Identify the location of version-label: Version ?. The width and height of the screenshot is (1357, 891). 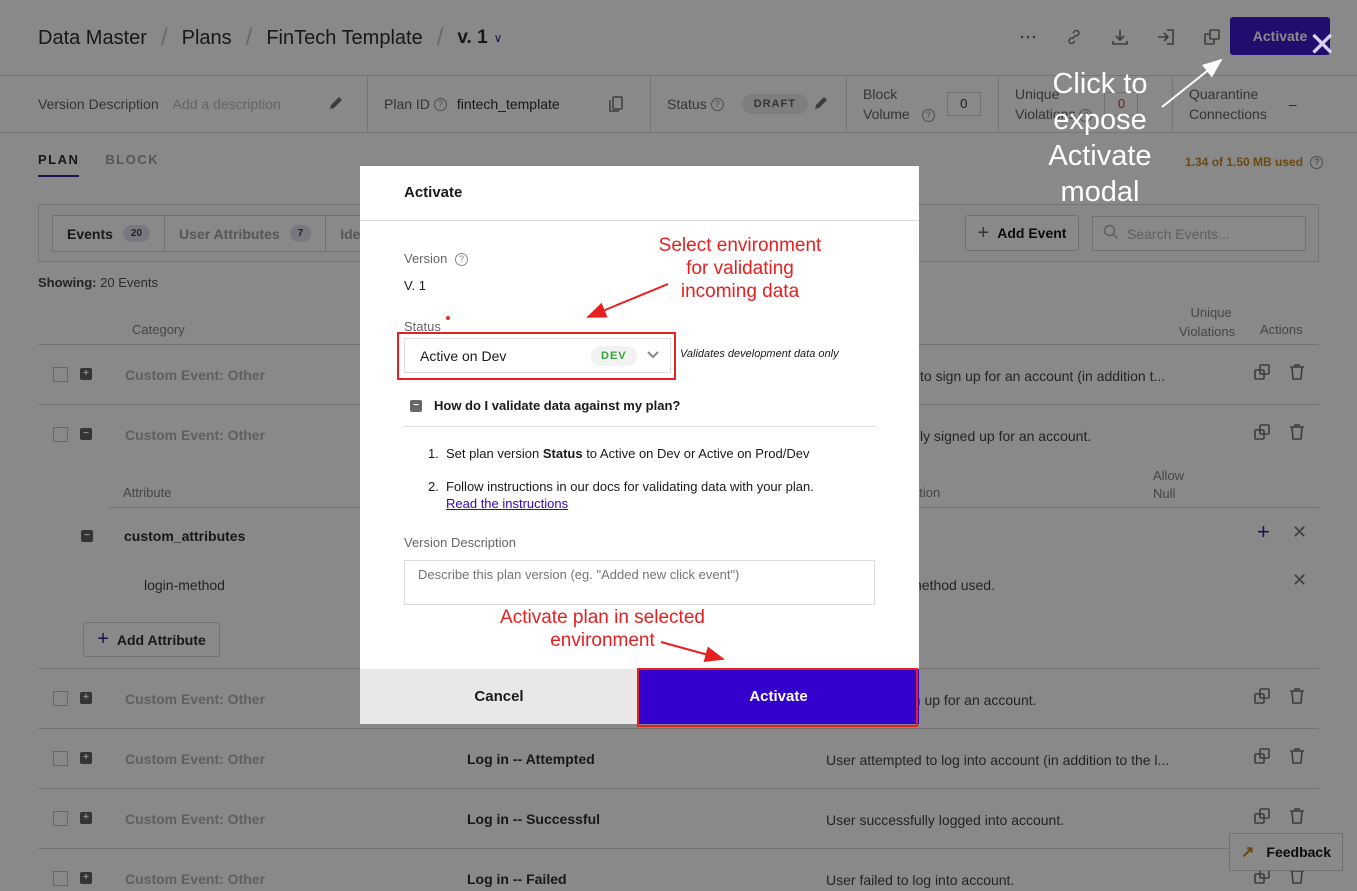
(436, 259).